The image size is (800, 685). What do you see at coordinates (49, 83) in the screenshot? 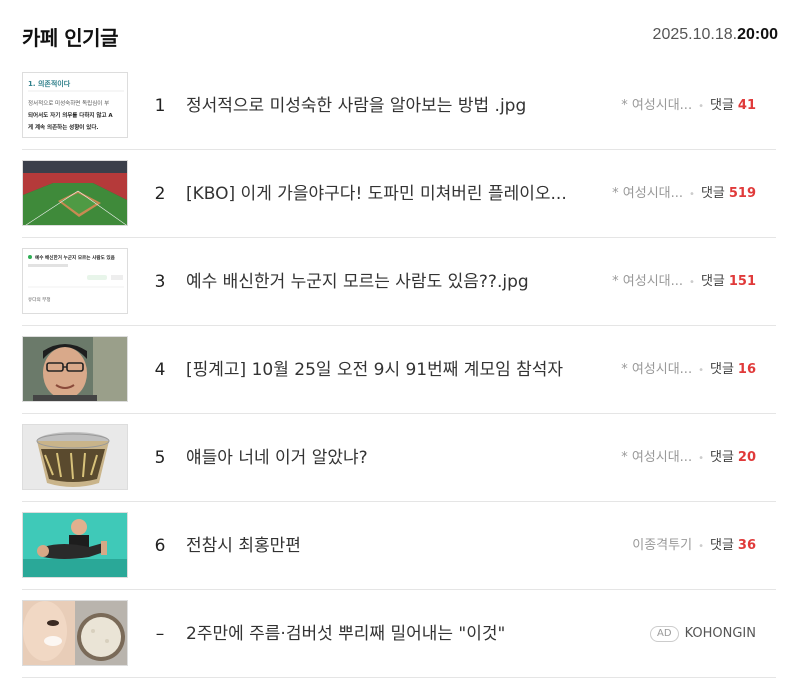
I see `thumb-heading: 1. 의존적이다` at bounding box center [49, 83].